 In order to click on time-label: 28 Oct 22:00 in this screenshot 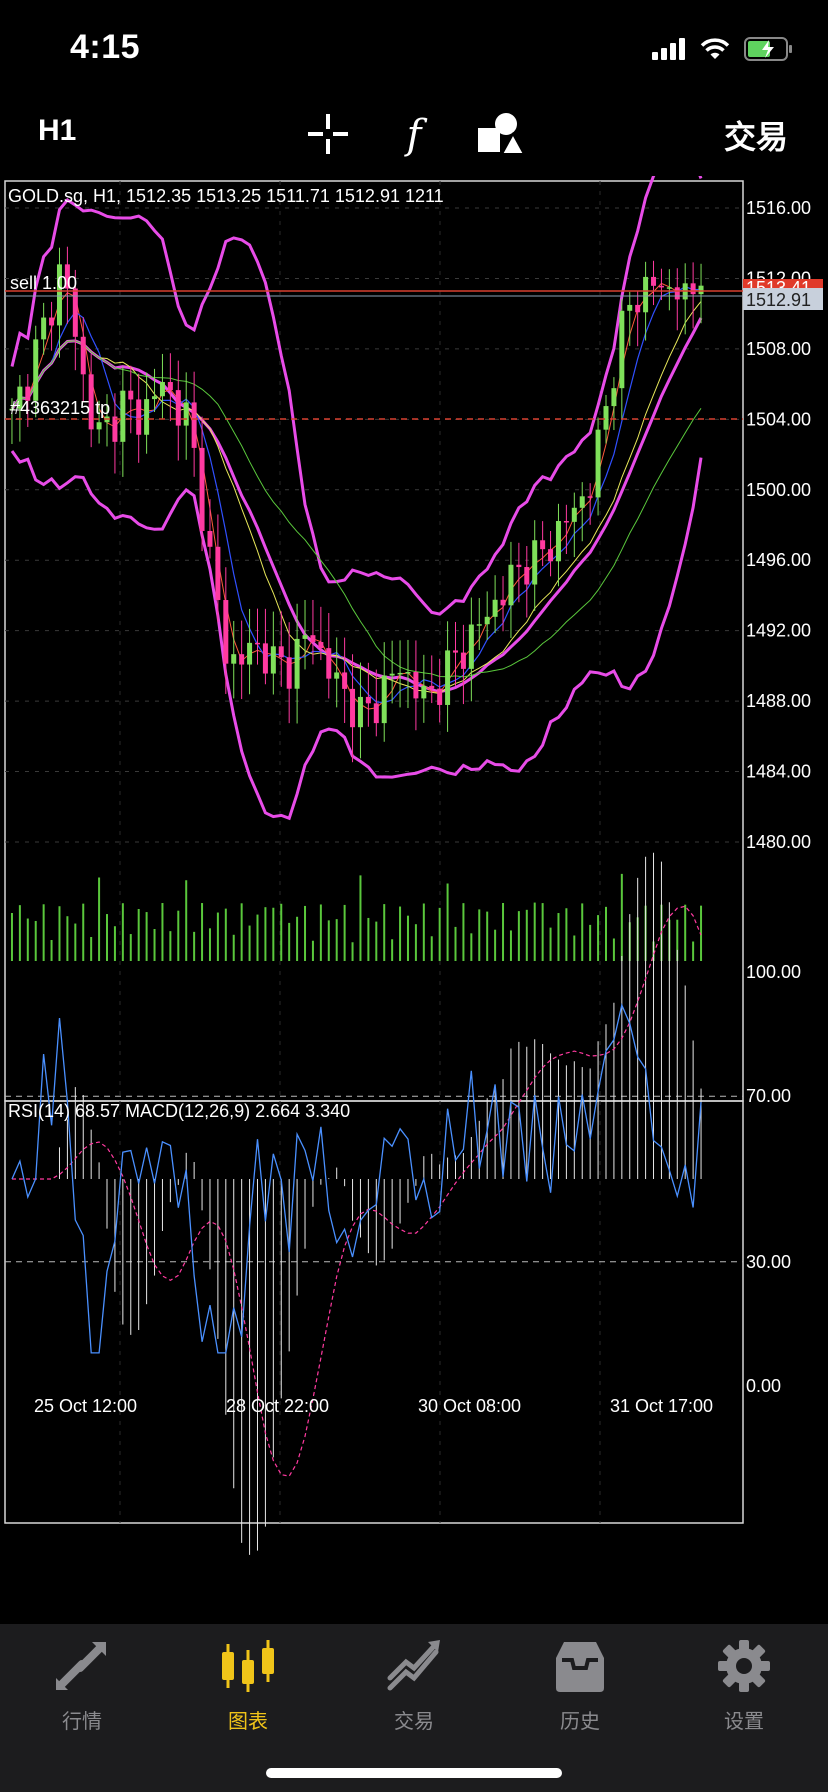, I will do `click(277, 1406)`.